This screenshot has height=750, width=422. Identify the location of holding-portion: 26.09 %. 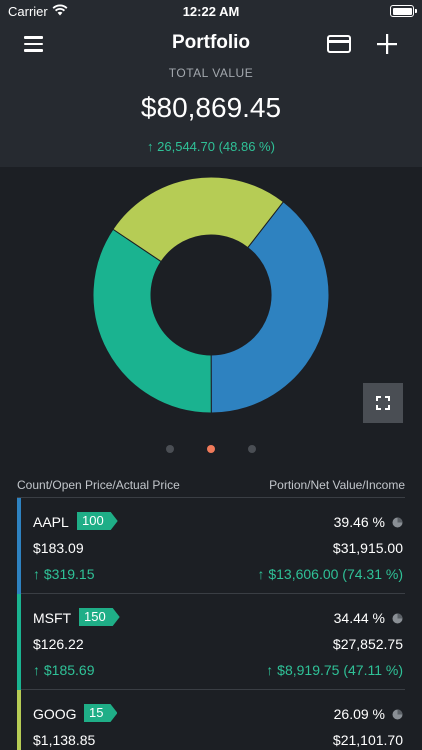
(359, 714).